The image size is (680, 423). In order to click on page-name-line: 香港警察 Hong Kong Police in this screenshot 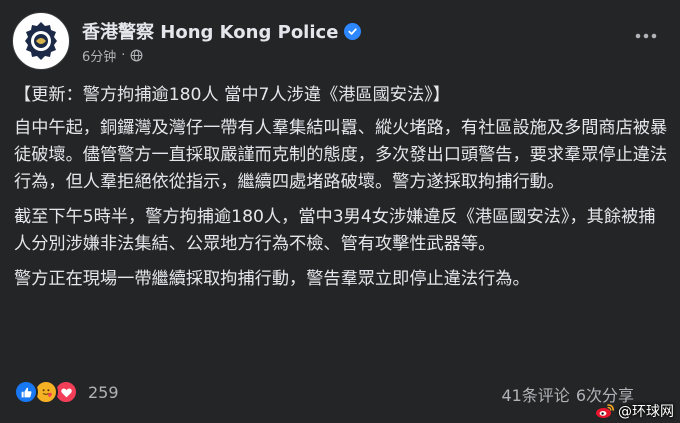, I will do `click(222, 31)`.